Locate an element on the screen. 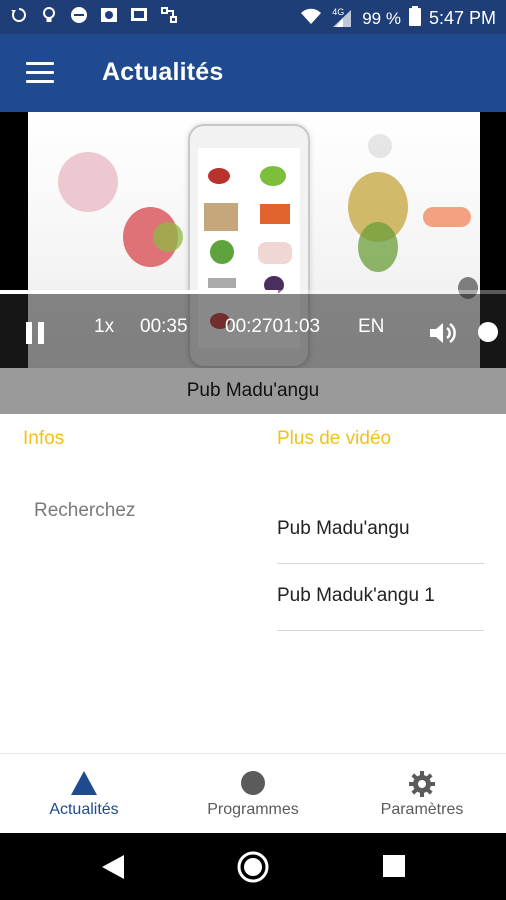  system-navigation-bar is located at coordinates (253, 866).